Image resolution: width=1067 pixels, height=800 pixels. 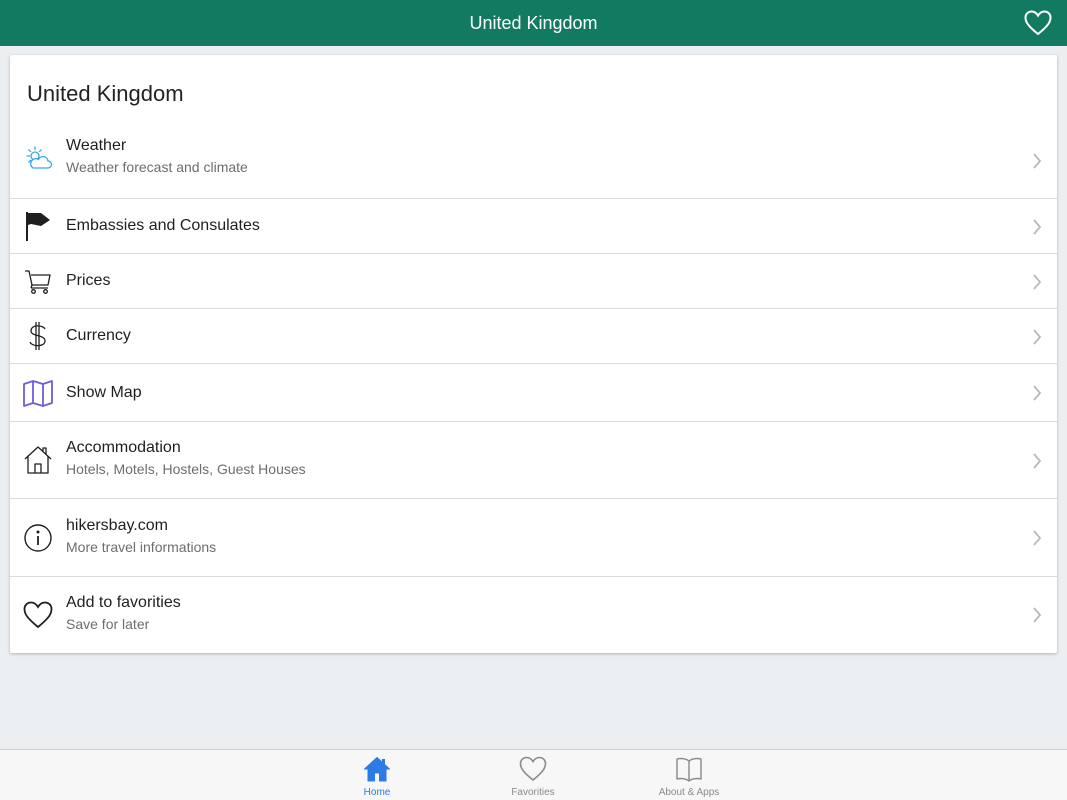 I want to click on item-subtitle: More travel informations, so click(x=141, y=547).